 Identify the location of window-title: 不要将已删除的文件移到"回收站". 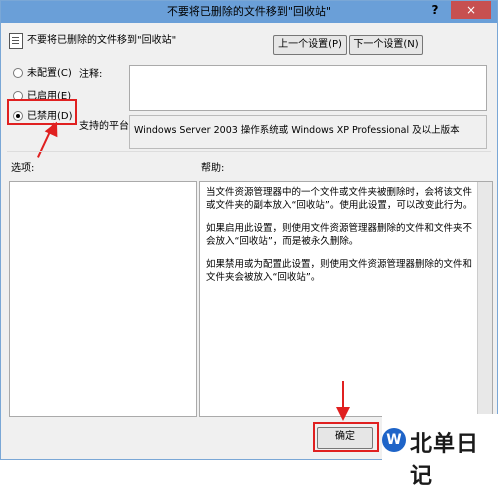
(249, 11).